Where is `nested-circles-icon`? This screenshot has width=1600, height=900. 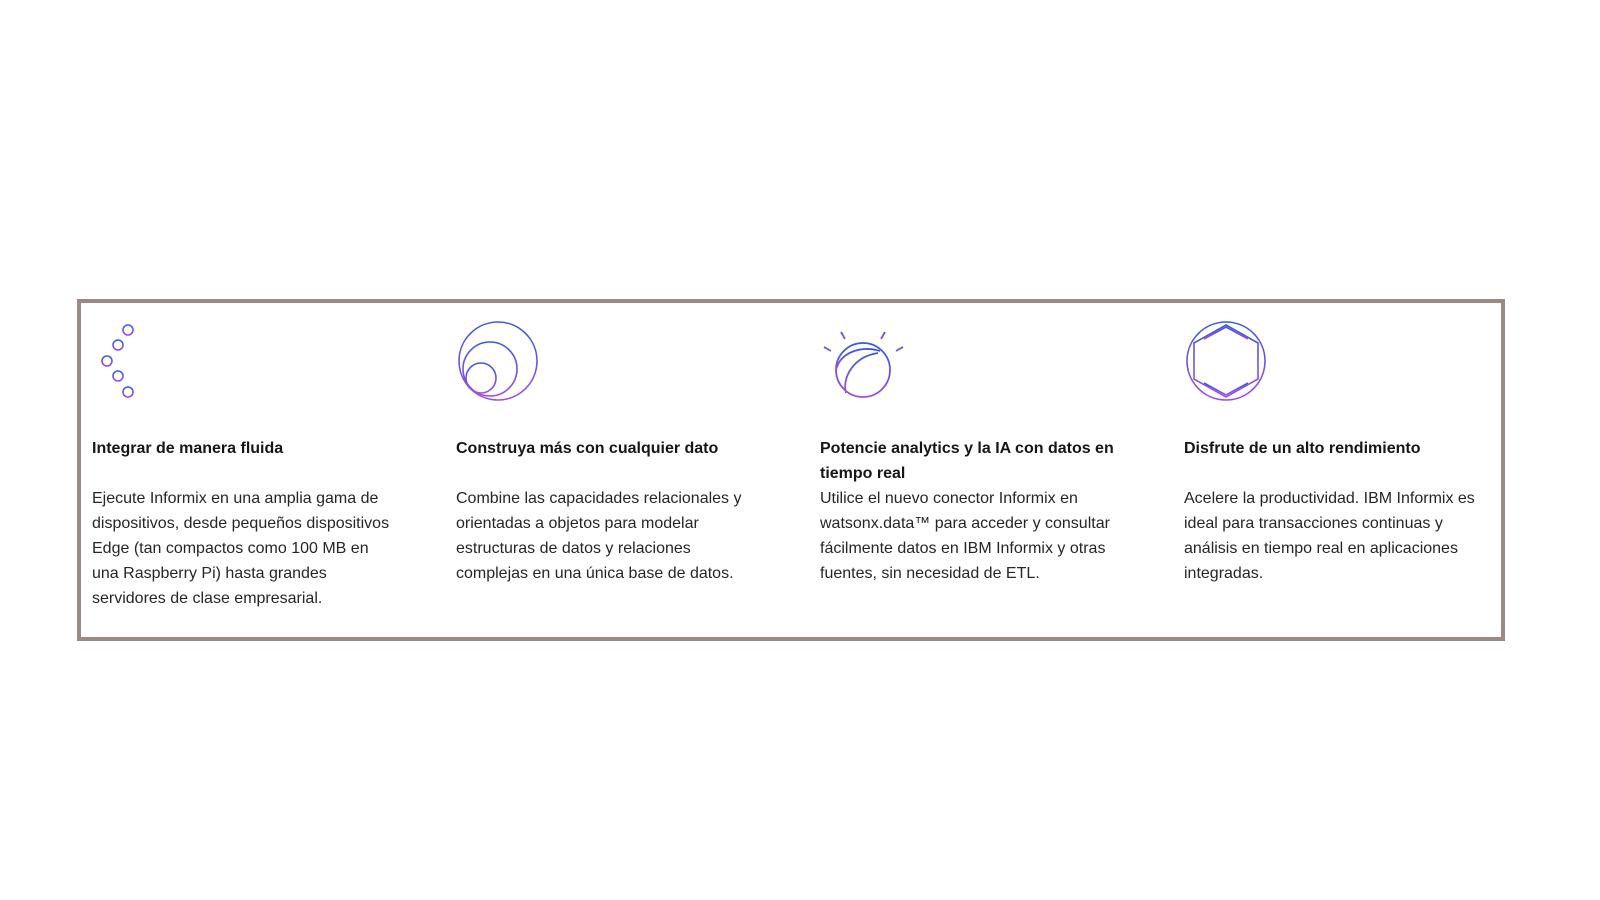 nested-circles-icon is located at coordinates (501, 360).